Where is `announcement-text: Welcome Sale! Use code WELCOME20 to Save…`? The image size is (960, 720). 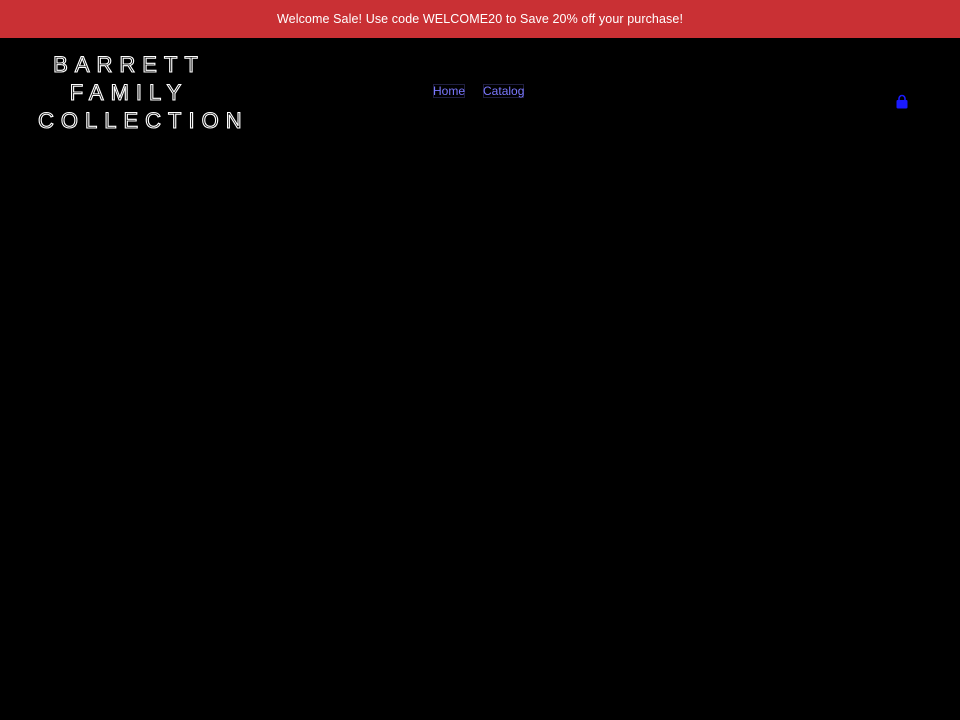
announcement-text: Welcome Sale! Use code WELCOME20 to Save… is located at coordinates (480, 19).